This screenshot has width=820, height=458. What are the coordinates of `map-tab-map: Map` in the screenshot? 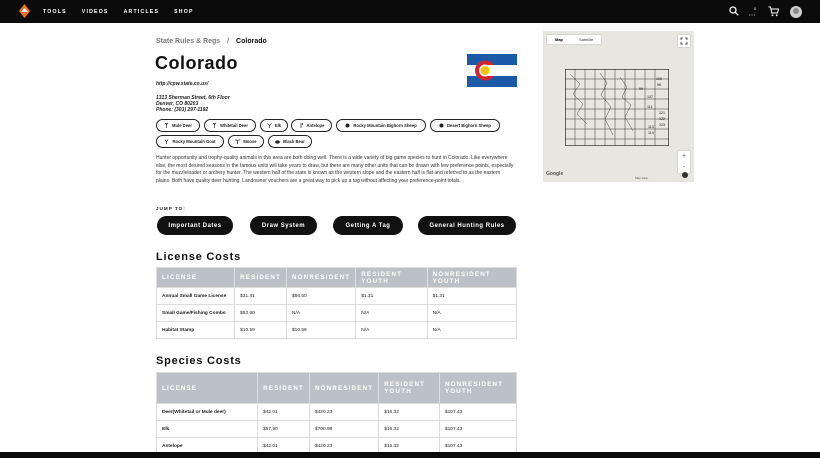 It's located at (559, 39).